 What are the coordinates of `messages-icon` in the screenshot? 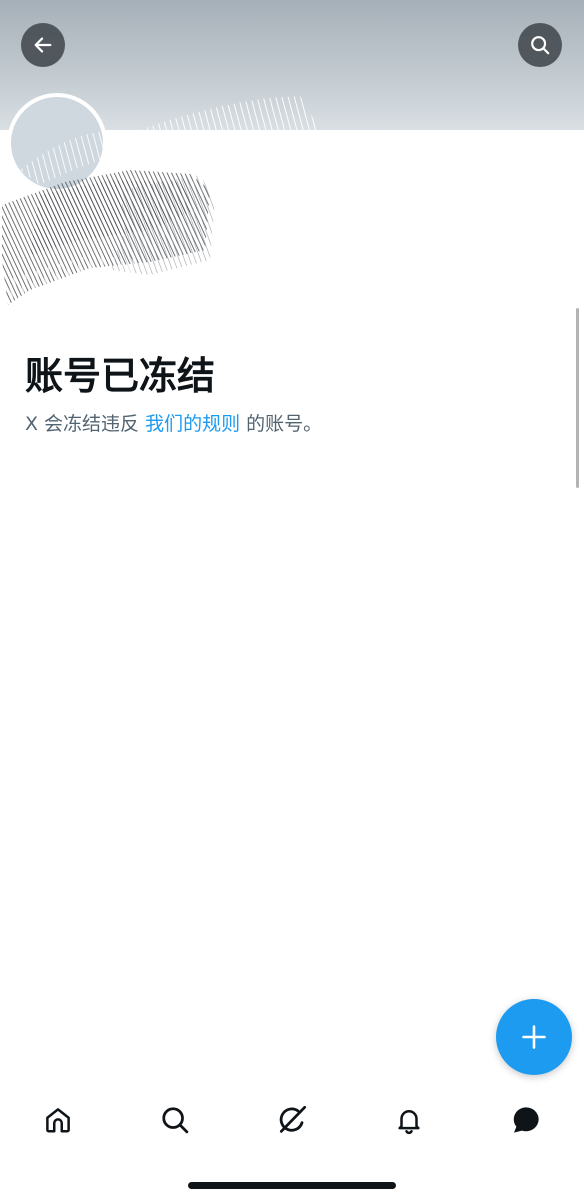 It's located at (526, 1120).